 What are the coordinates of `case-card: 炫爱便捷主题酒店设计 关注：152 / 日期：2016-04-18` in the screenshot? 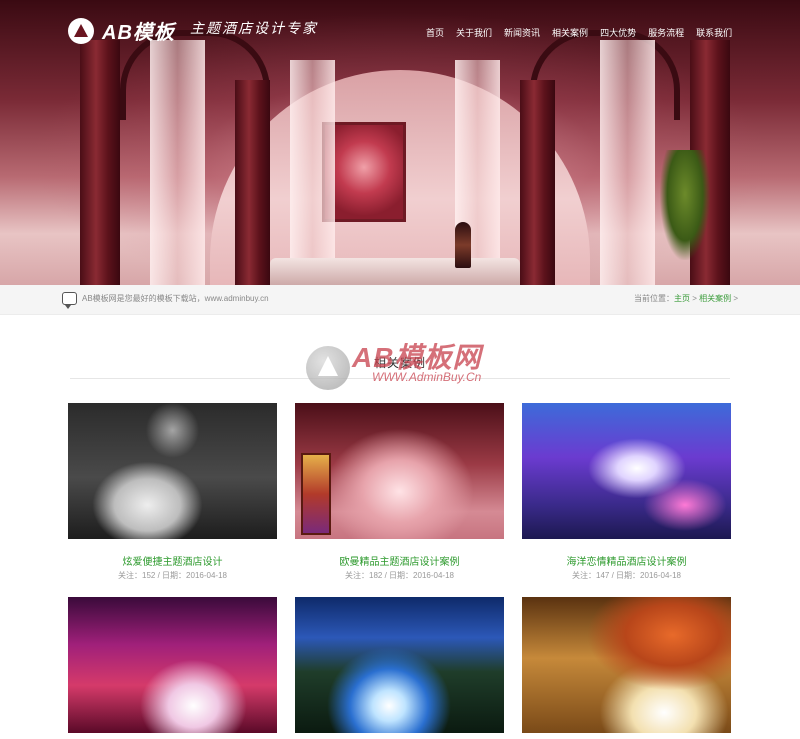 It's located at (172, 492).